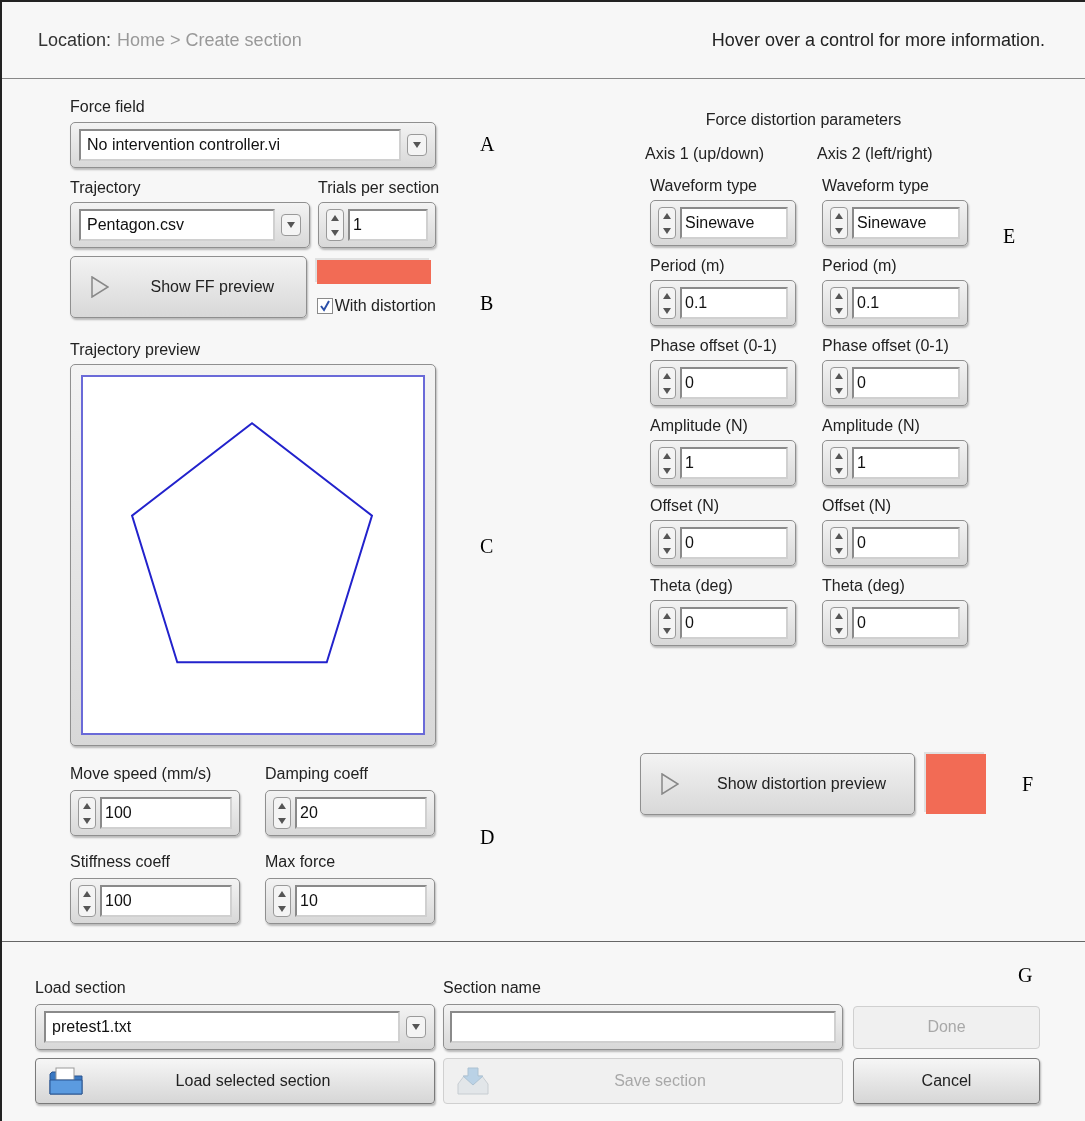  Describe the element at coordinates (488, 144) in the screenshot. I see `annotation-letter: A` at that location.